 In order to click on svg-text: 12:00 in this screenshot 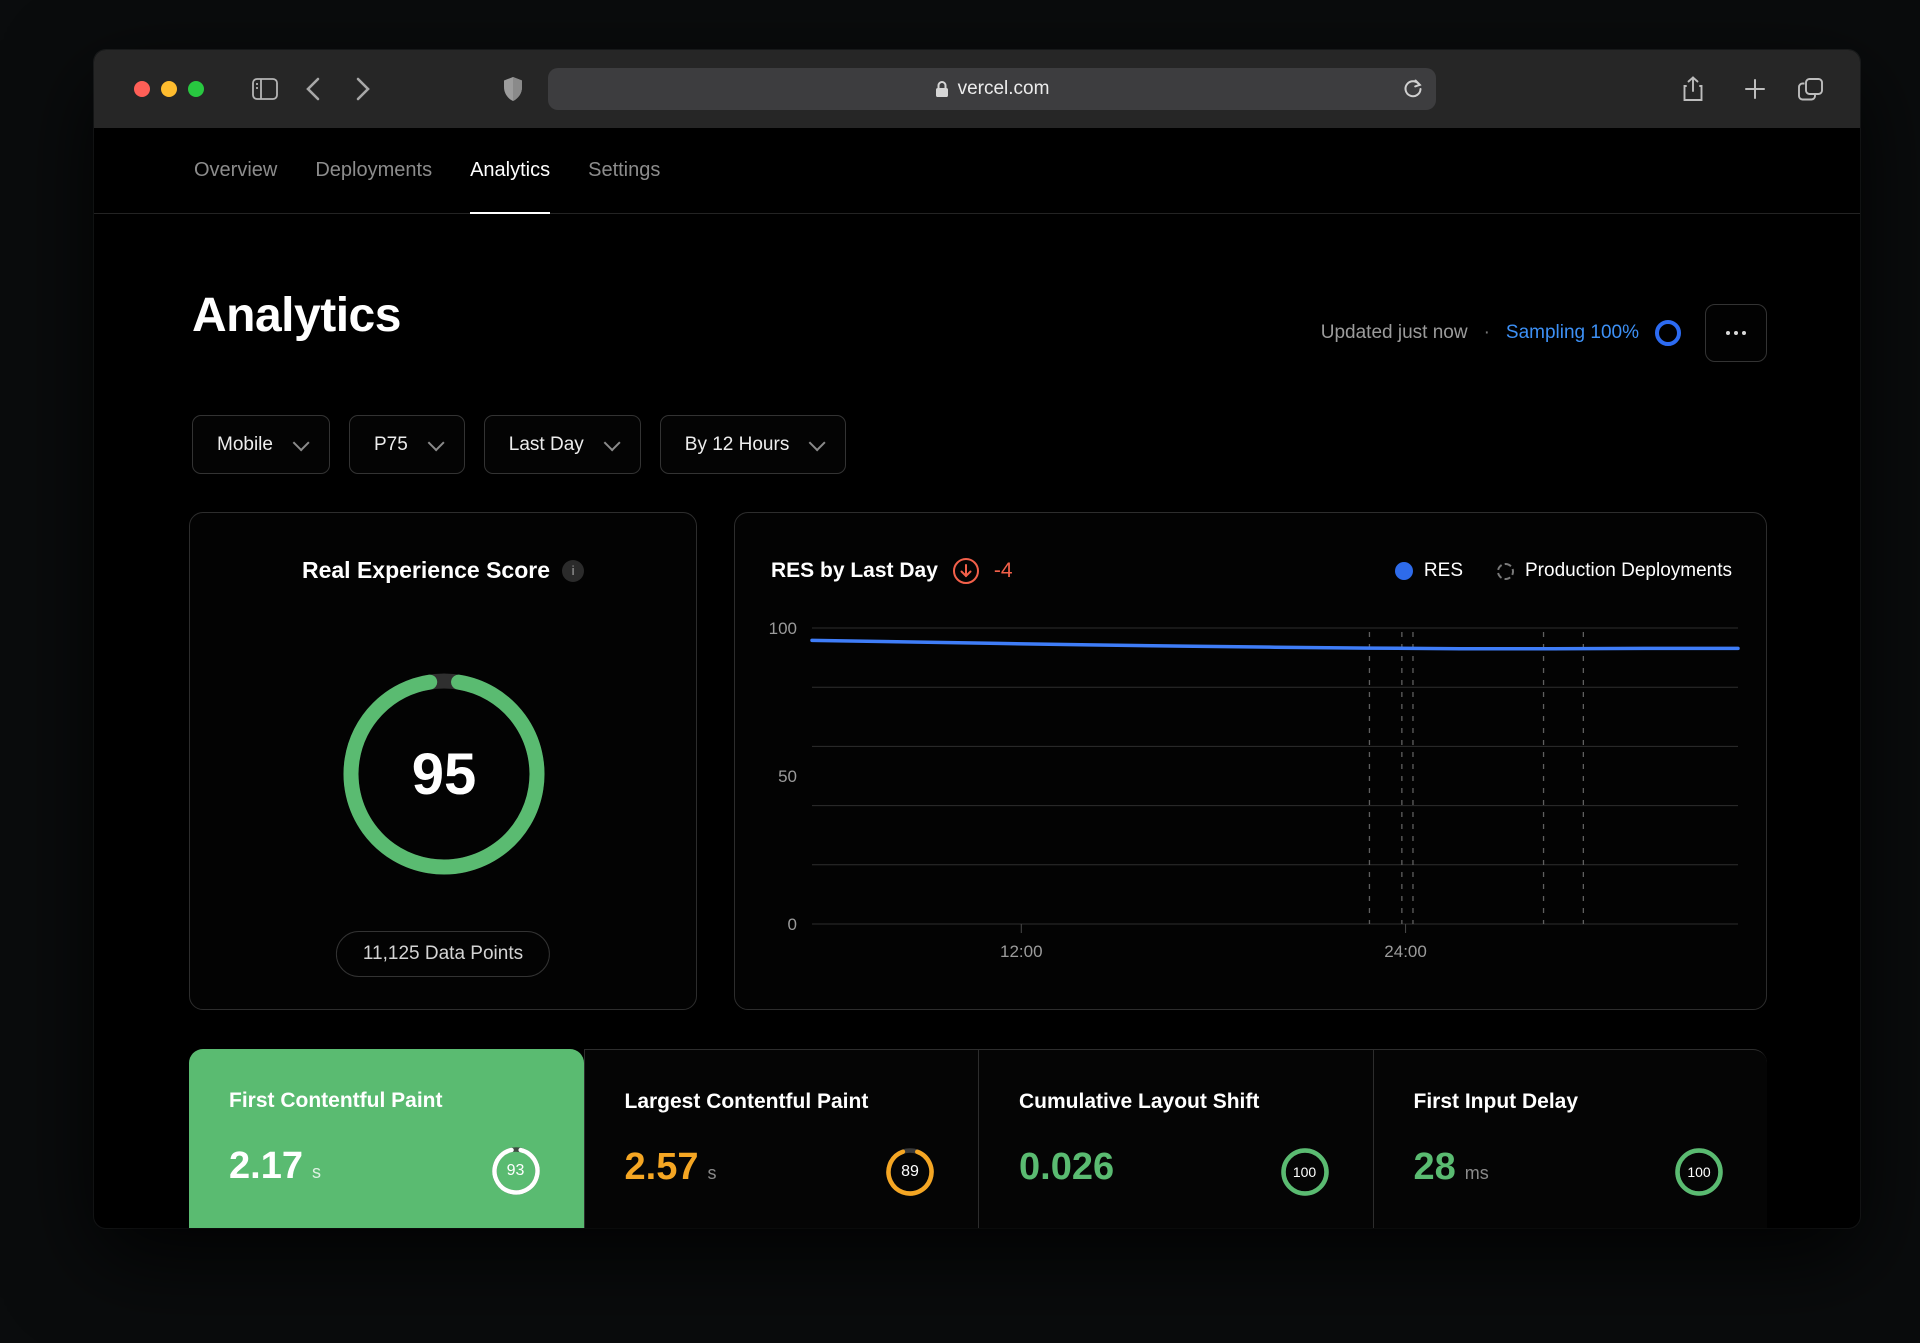, I will do `click(1021, 951)`.